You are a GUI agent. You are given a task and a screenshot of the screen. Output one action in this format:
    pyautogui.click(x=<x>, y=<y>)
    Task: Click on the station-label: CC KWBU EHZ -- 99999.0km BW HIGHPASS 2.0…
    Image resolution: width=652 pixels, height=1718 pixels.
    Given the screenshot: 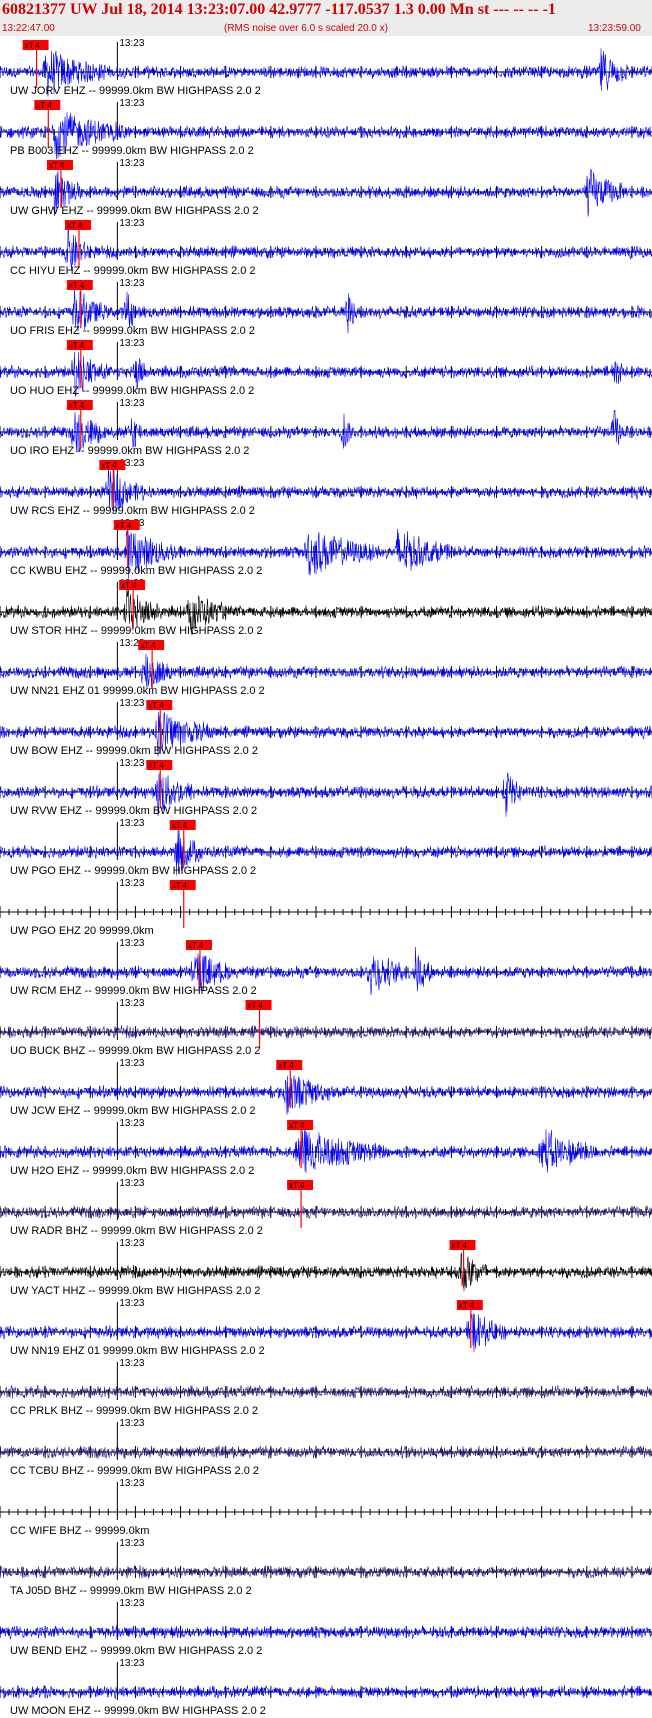 What is the action you would take?
    pyautogui.click(x=136, y=571)
    